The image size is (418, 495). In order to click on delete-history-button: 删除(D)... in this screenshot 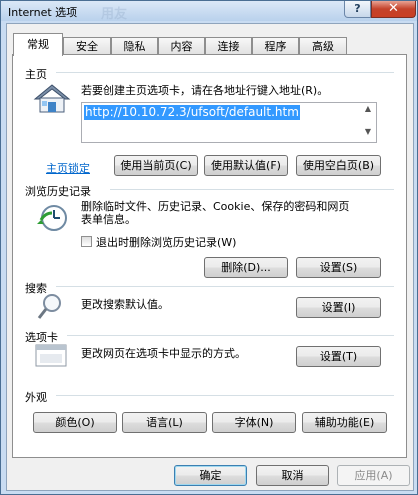, I will do `click(246, 267)`.